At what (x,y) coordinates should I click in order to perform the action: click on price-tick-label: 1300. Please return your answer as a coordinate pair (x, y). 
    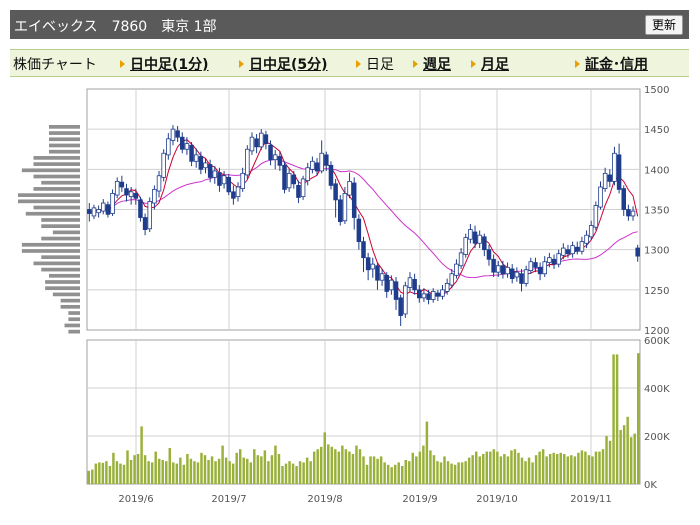
    Looking at the image, I should click on (656, 251).